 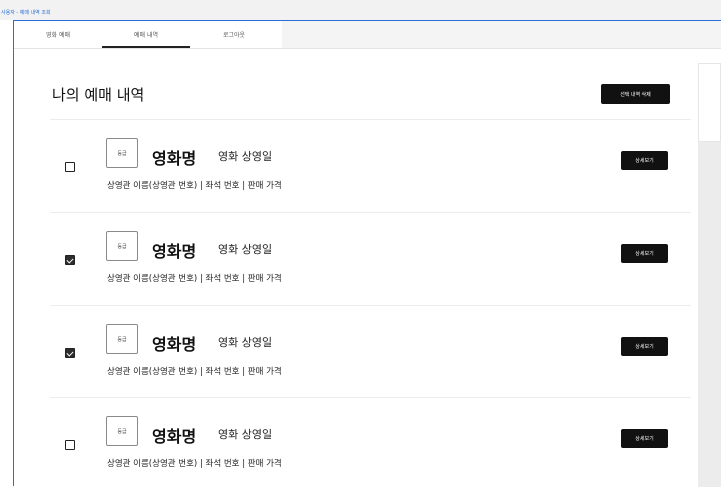 What do you see at coordinates (26, 13) in the screenshot?
I see `frame-label: 사용자 - 예매 내역 조회` at bounding box center [26, 13].